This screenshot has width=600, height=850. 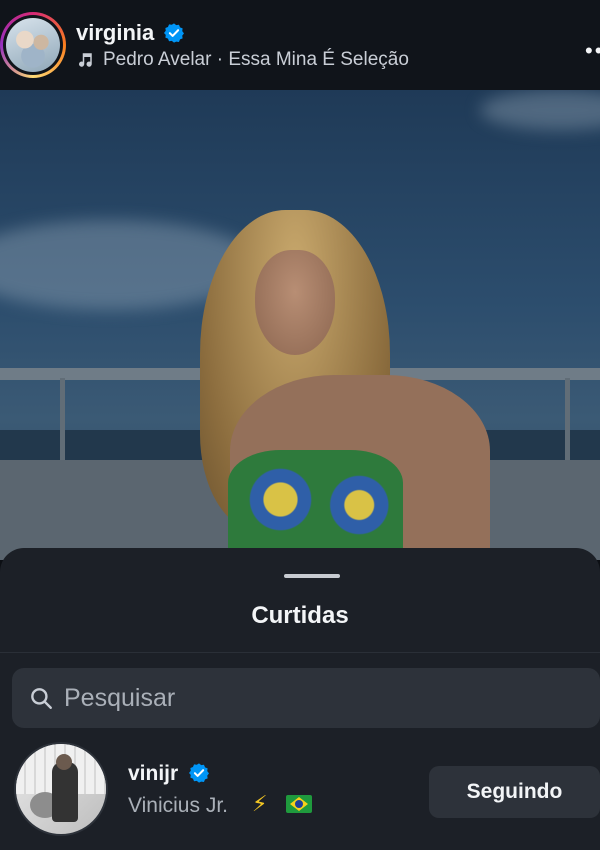 What do you see at coordinates (300, 615) in the screenshot?
I see `sheet-title: Curtidas` at bounding box center [300, 615].